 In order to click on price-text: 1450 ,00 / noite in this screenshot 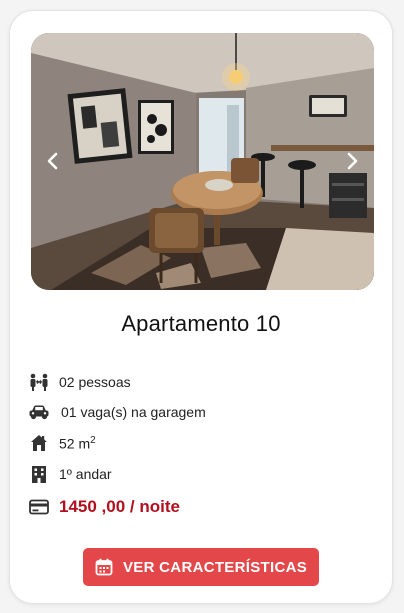, I will do `click(119, 506)`.